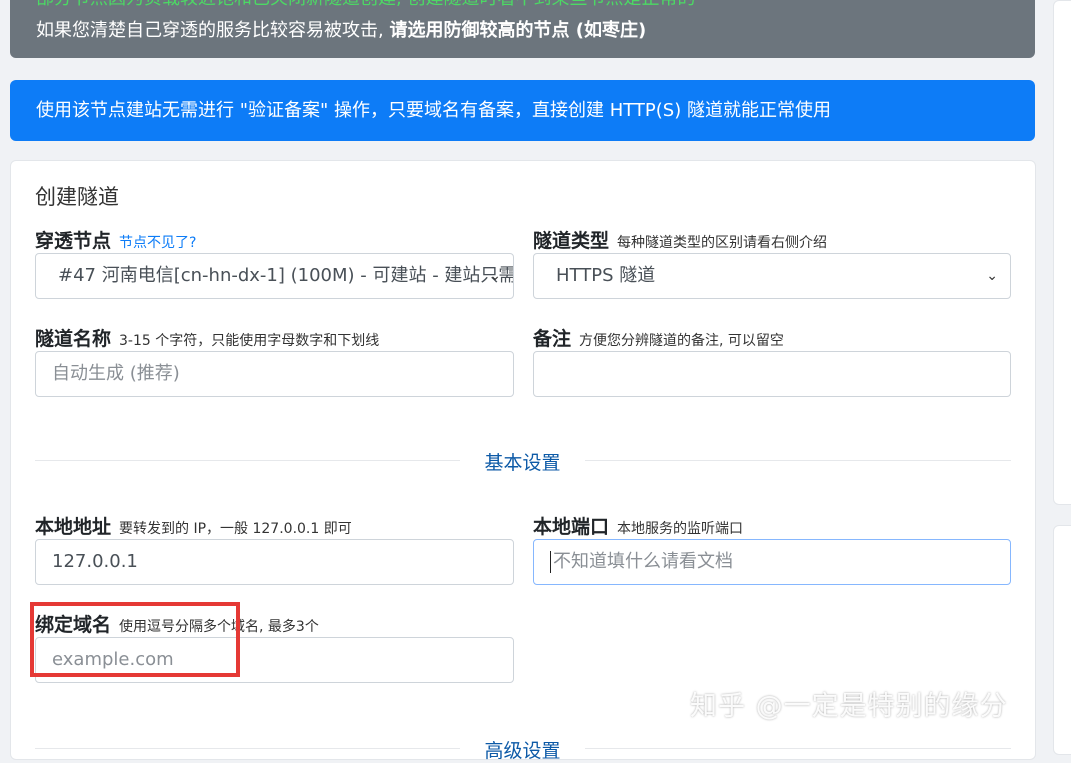 The width and height of the screenshot is (1071, 763). Describe the element at coordinates (772, 562) in the screenshot. I see `local-port-input: 不知道填什么请看文档` at that location.